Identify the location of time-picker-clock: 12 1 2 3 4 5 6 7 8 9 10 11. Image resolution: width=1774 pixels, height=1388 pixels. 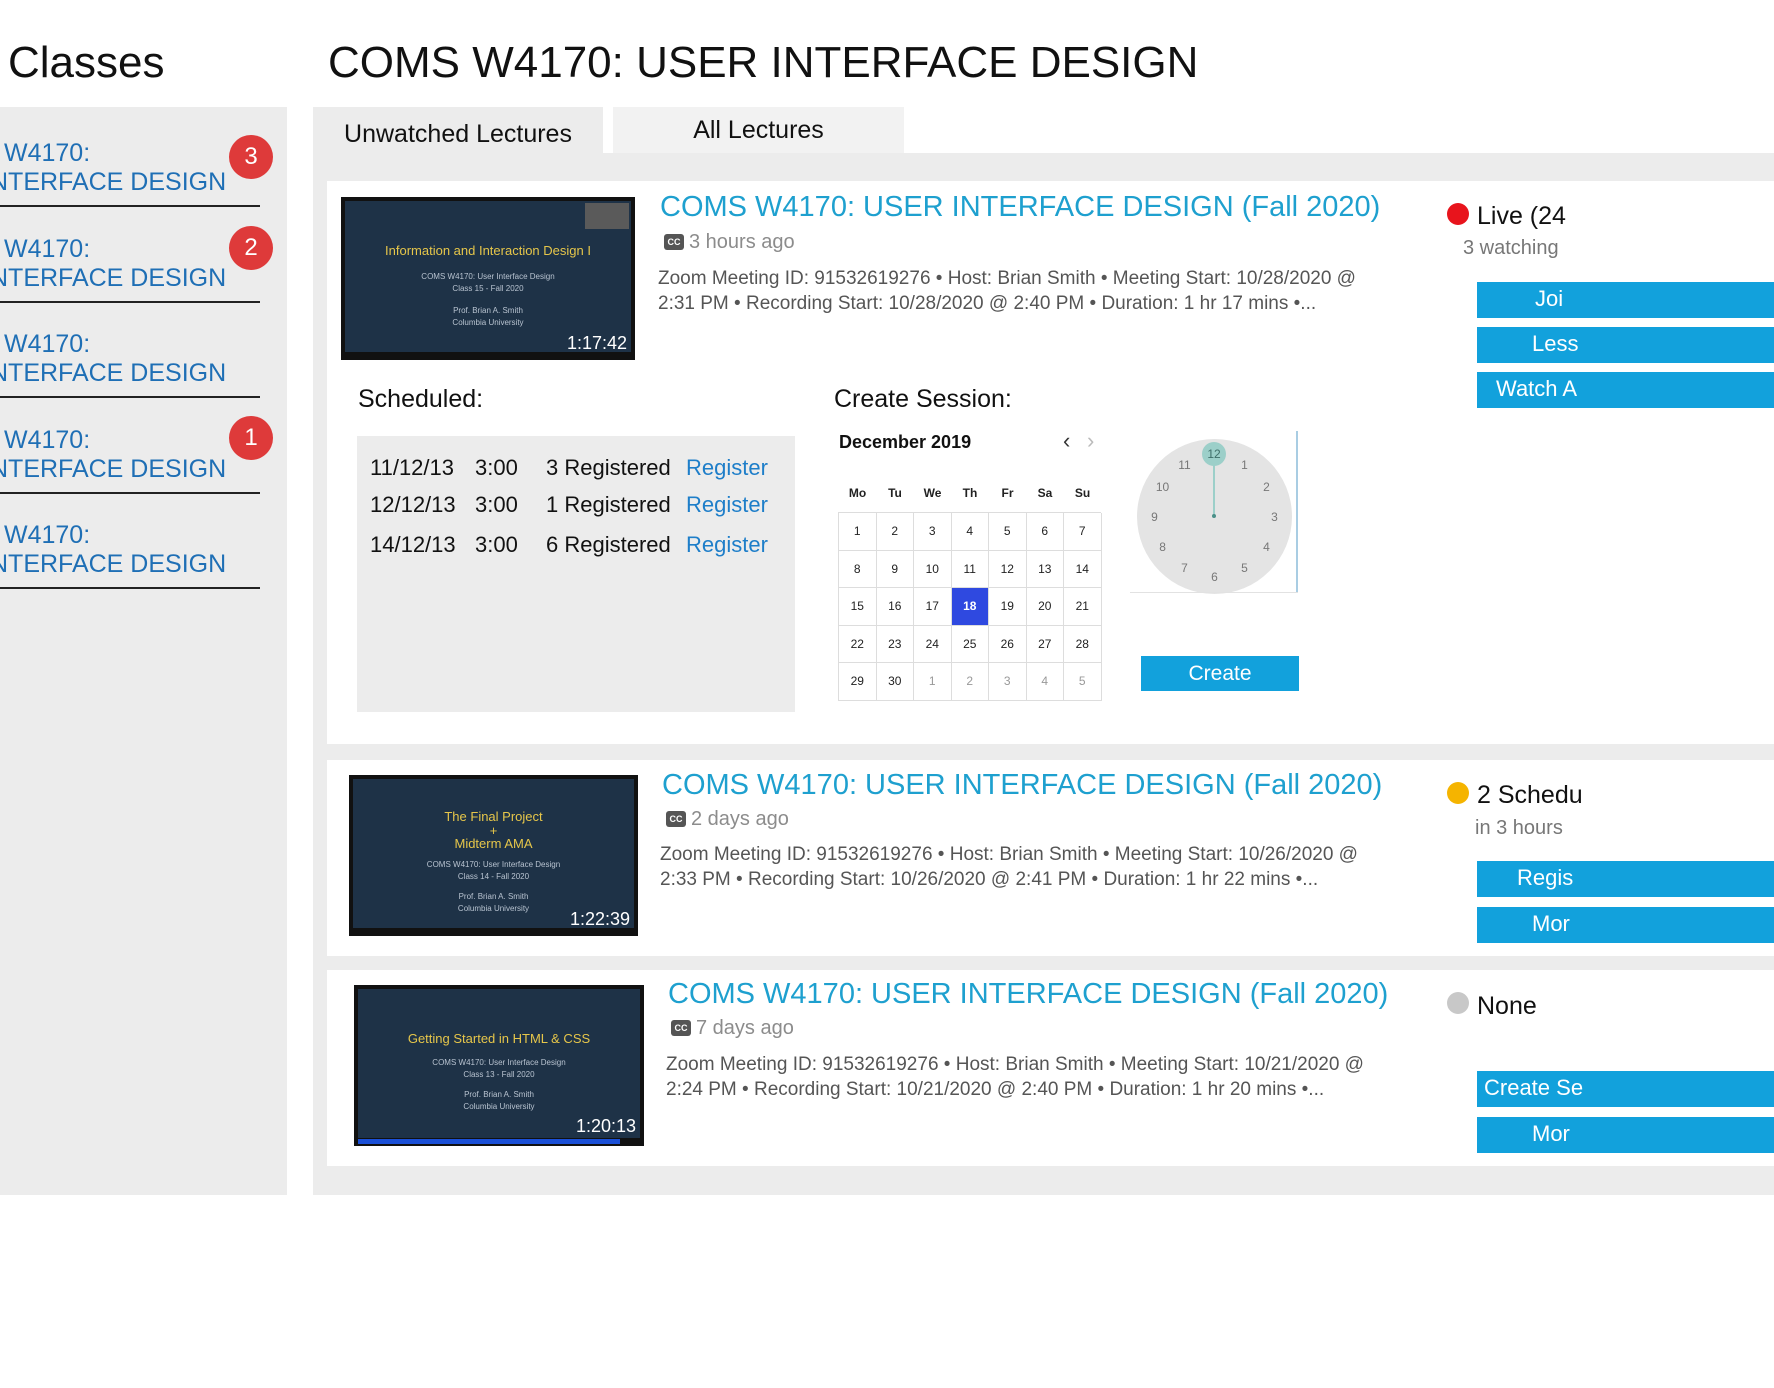
(1214, 516).